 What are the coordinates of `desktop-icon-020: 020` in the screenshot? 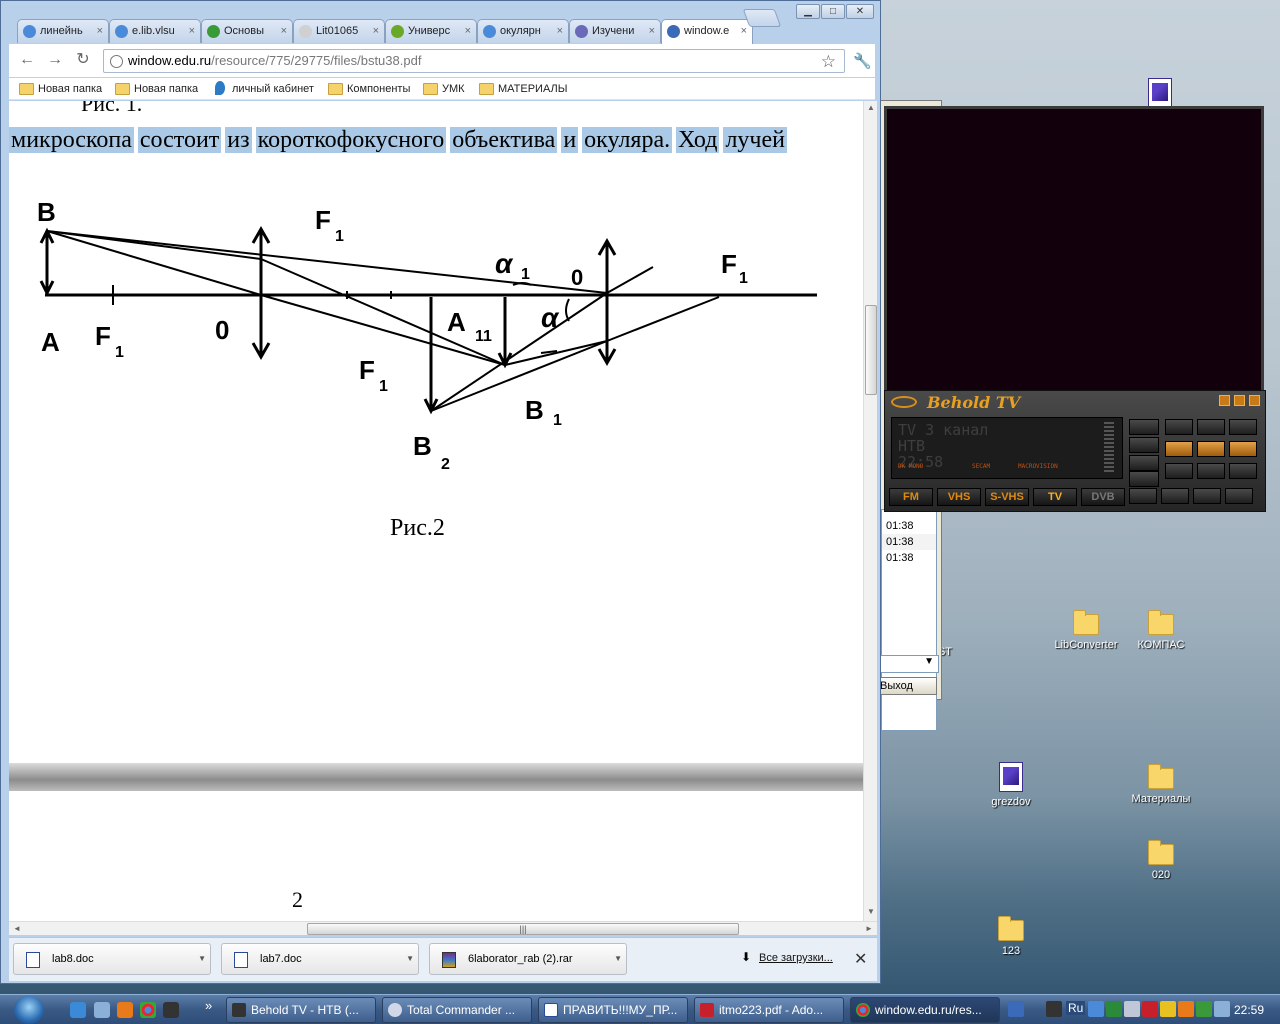 It's located at (1161, 860).